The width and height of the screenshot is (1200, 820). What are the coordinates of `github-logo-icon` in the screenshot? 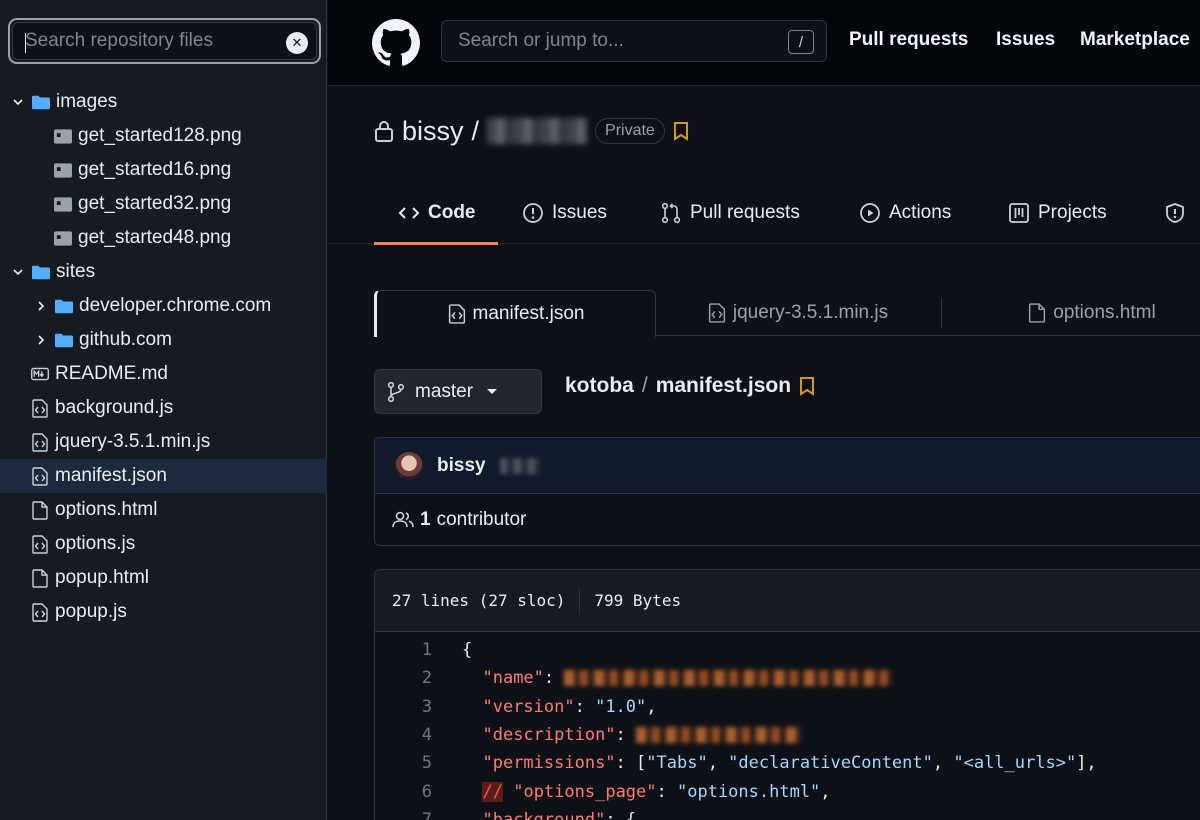 It's located at (396, 43).